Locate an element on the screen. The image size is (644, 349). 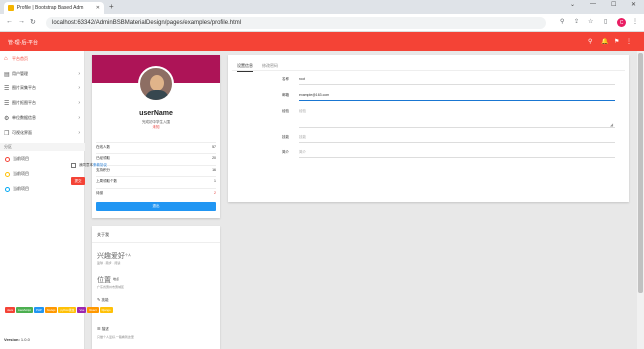
tab-list-icon: ⌄ is located at coordinates (572, 4).